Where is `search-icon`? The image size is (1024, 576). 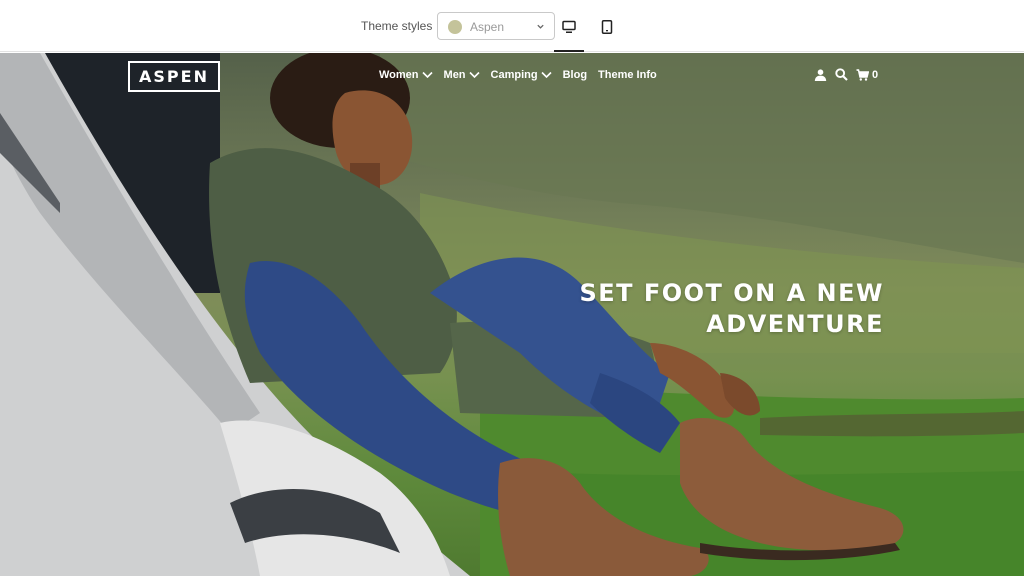 search-icon is located at coordinates (841, 74).